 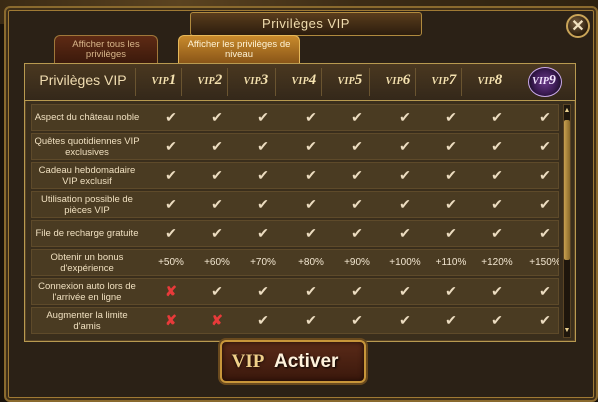 I want to click on vip-level-number: 8, so click(x=498, y=80).